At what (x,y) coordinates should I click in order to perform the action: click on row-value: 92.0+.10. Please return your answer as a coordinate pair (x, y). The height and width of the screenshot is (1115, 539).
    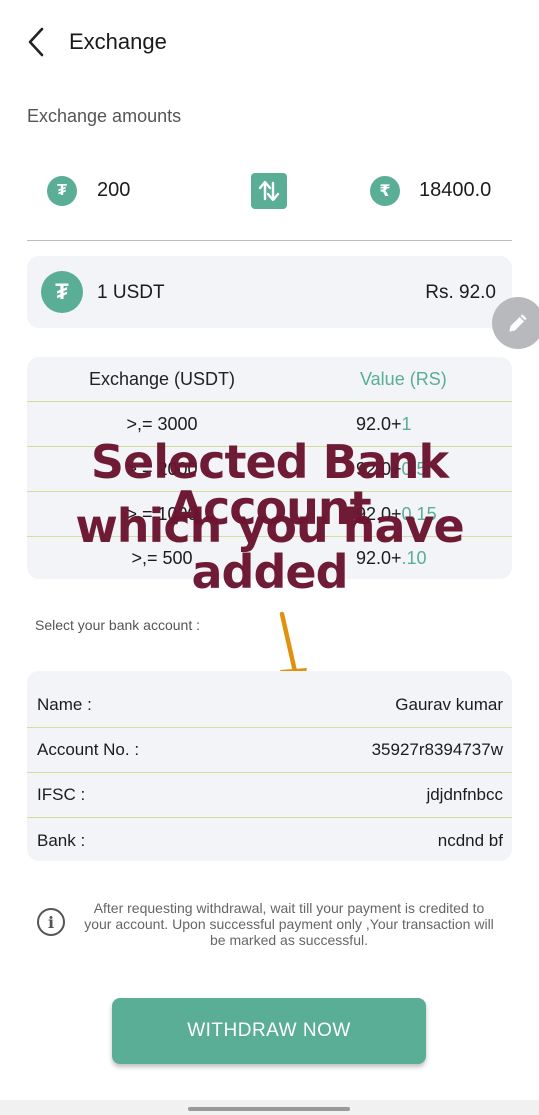
    Looking at the image, I should click on (404, 558).